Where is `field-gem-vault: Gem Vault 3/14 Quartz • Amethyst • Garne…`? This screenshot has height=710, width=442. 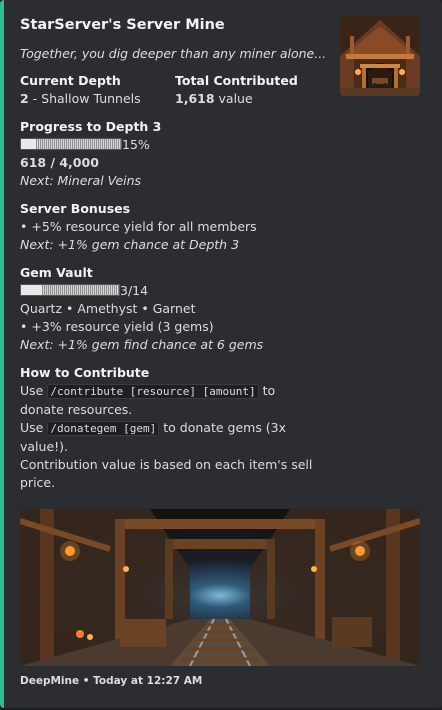 field-gem-vault: Gem Vault 3/14 Quartz • Amethyst • Garne… is located at coordinates (141, 309).